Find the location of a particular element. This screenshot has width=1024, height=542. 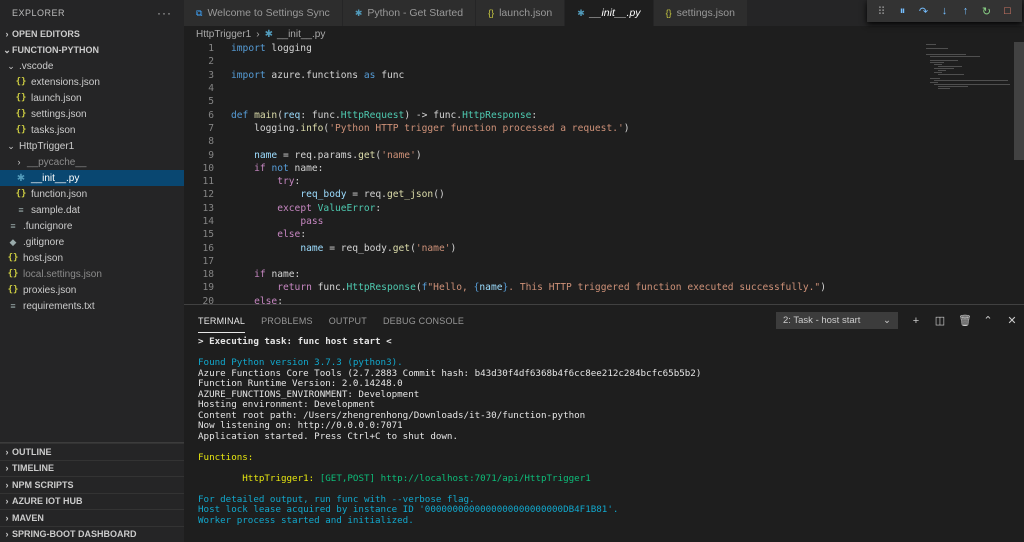

tree-file: ≡ sample.dat is located at coordinates (92, 210).